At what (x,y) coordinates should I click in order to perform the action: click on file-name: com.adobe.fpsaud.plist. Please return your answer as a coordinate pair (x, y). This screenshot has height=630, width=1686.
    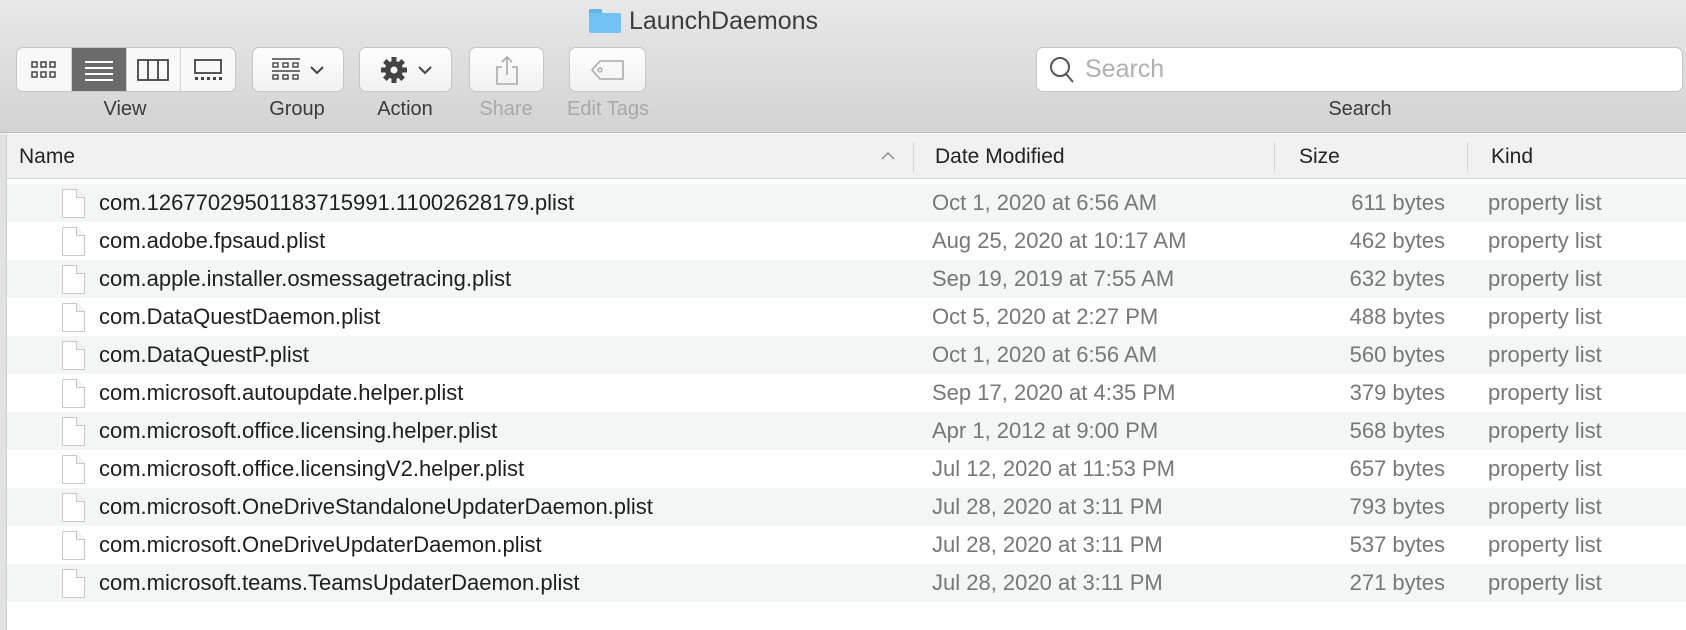
    Looking at the image, I should click on (212, 240).